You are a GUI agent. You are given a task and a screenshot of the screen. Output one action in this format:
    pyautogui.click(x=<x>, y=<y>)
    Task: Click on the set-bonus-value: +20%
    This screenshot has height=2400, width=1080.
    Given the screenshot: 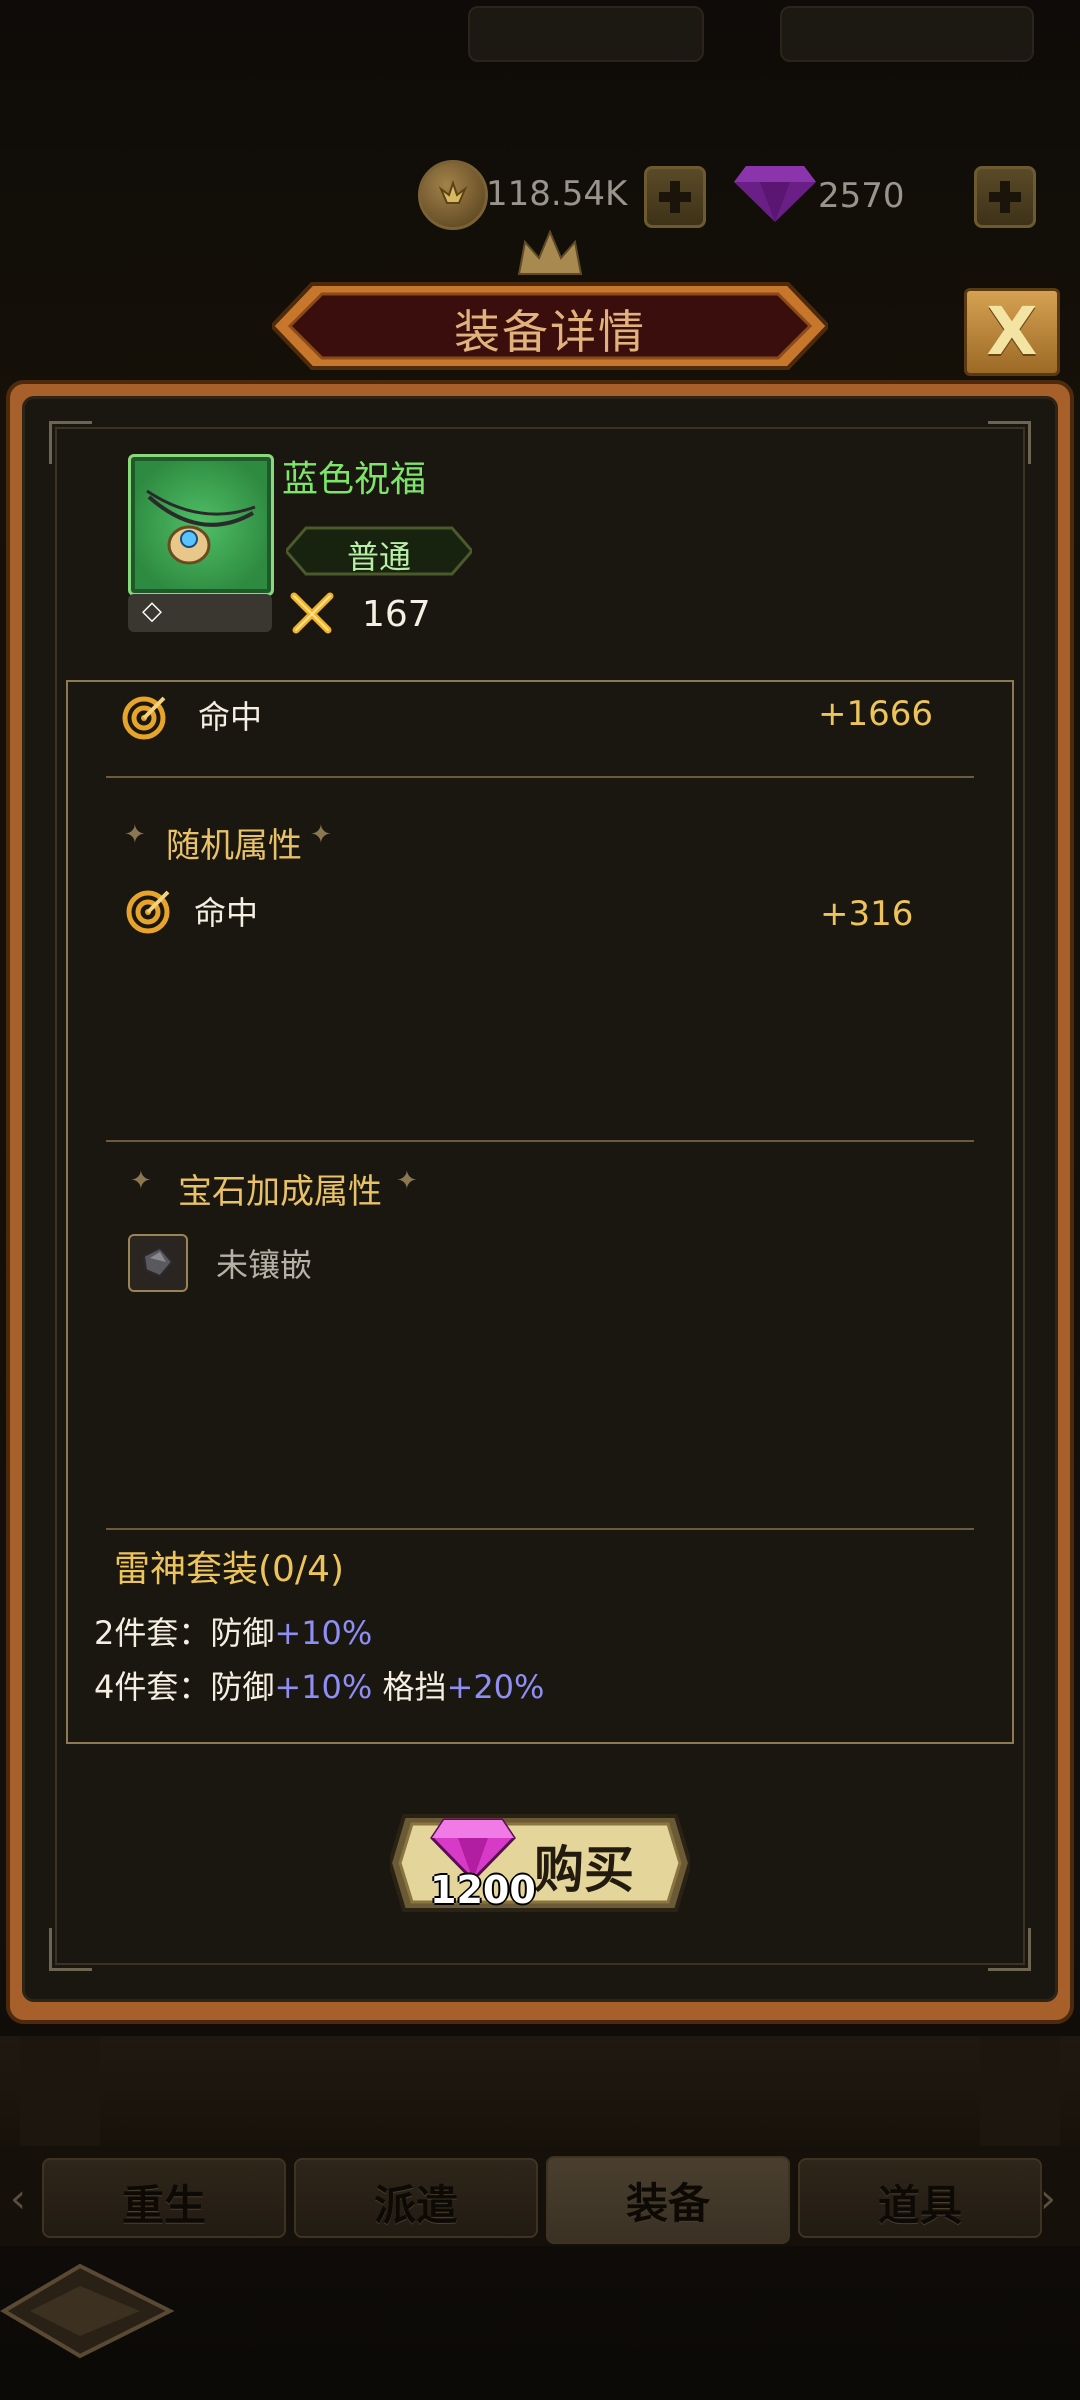 What is the action you would take?
    pyautogui.click(x=495, y=1687)
    